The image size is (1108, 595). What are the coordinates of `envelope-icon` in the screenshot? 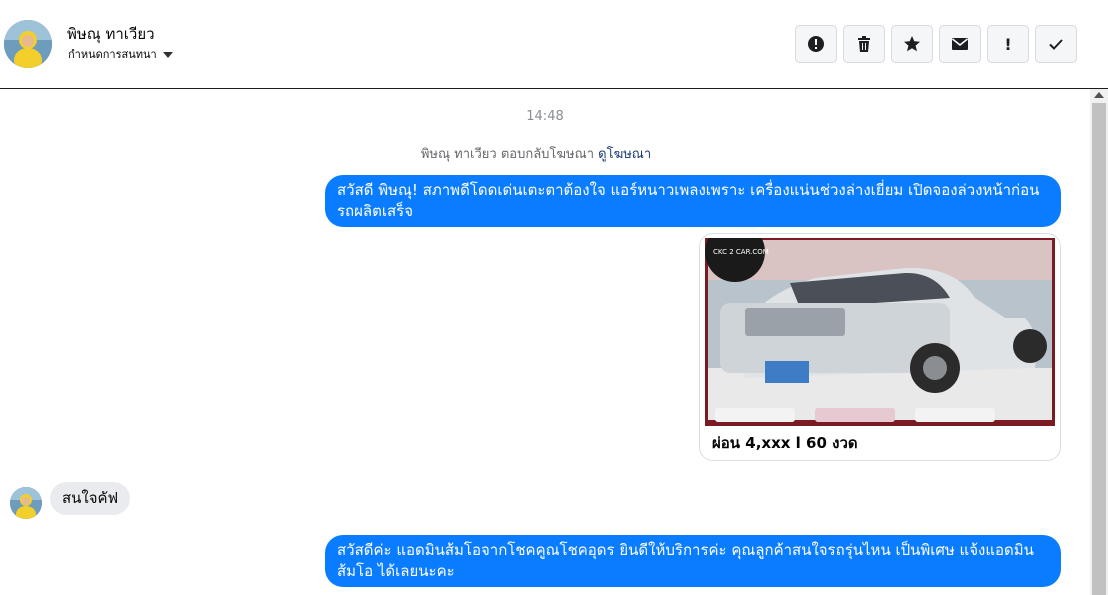 It's located at (960, 44).